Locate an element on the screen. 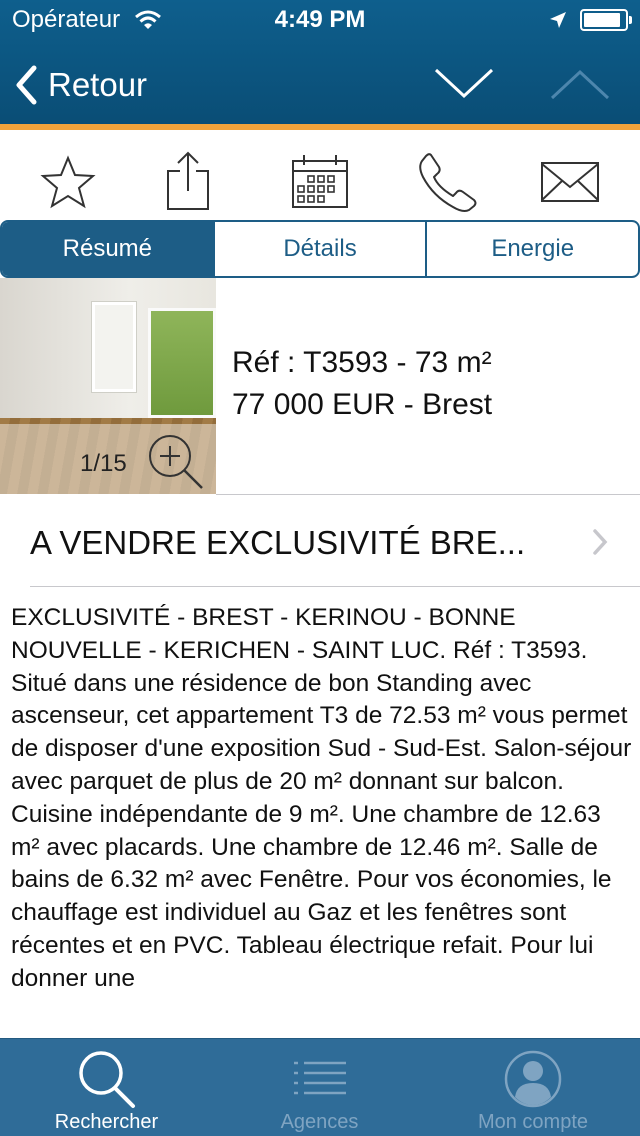  chevron-left-icon is located at coordinates (26, 85).